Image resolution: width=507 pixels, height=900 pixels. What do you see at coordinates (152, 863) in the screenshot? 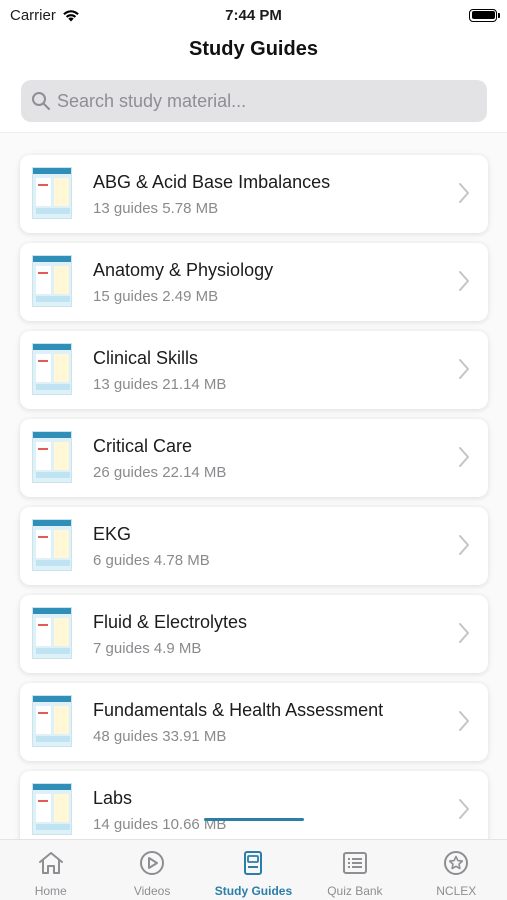
I see `play-icon` at bounding box center [152, 863].